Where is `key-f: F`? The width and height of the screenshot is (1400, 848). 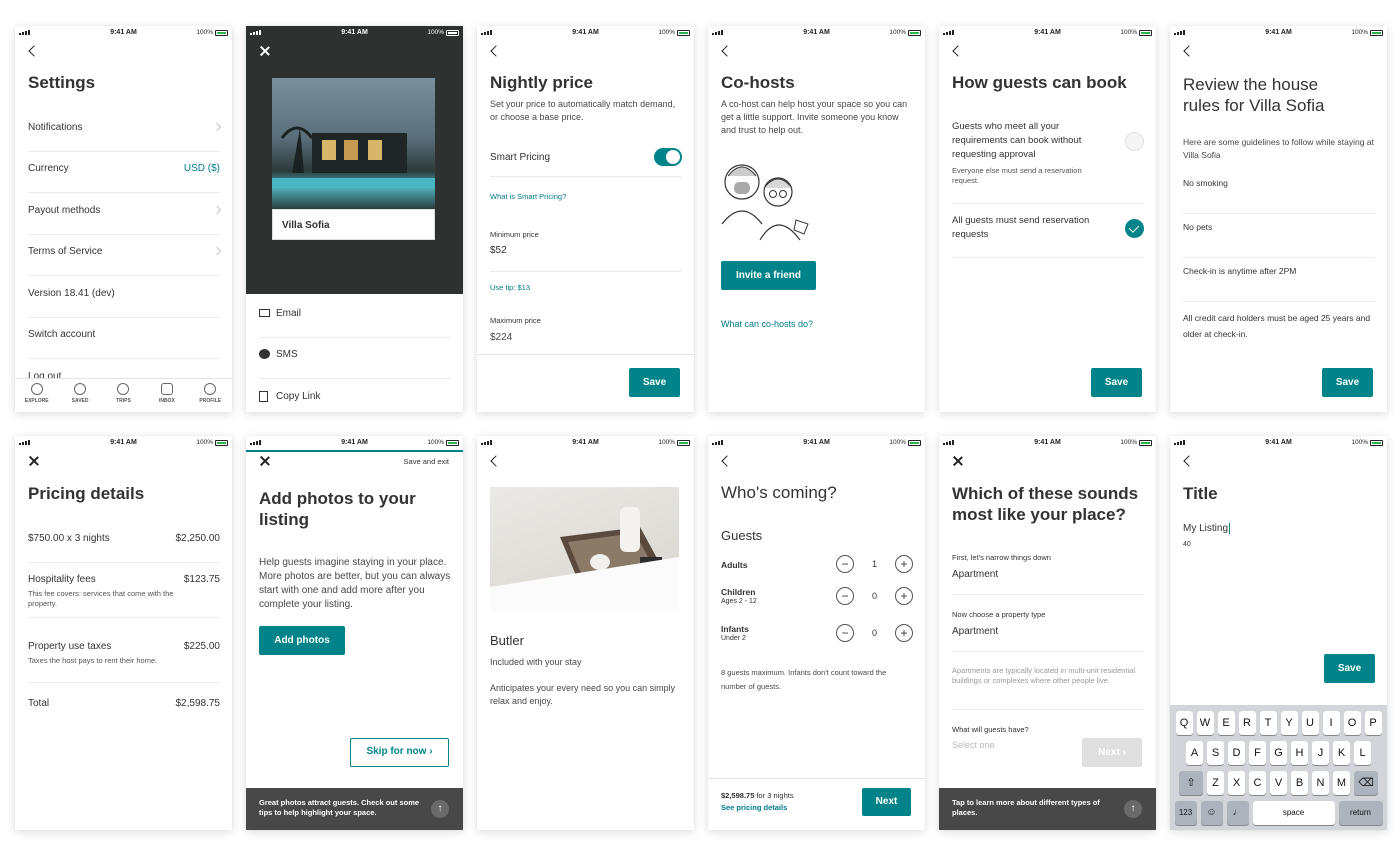 key-f: F is located at coordinates (1257, 753).